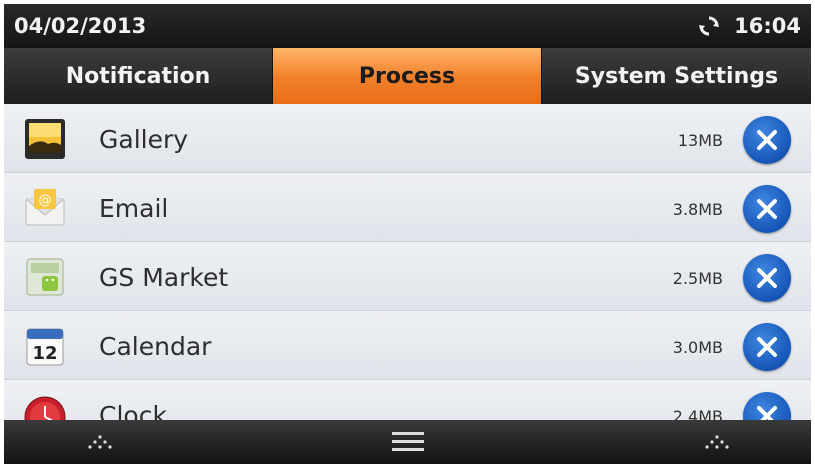 Image resolution: width=815 pixels, height=468 pixels. I want to click on gallery-icon, so click(45, 139).